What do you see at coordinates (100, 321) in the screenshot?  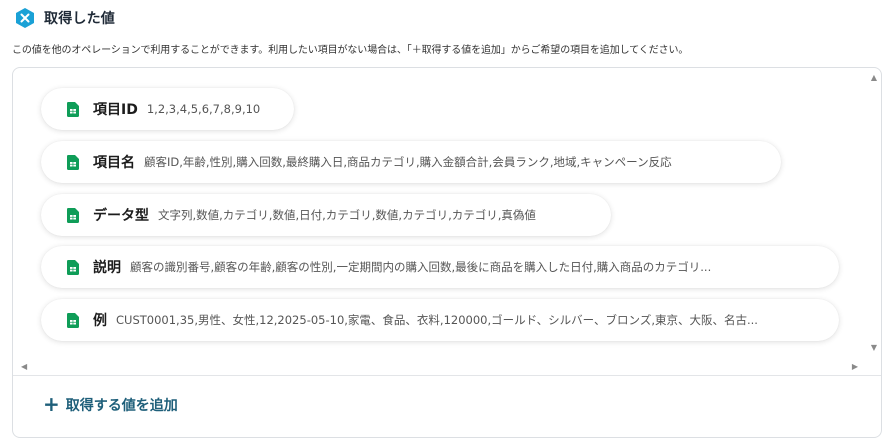 I see `value-chip-key: 例` at bounding box center [100, 321].